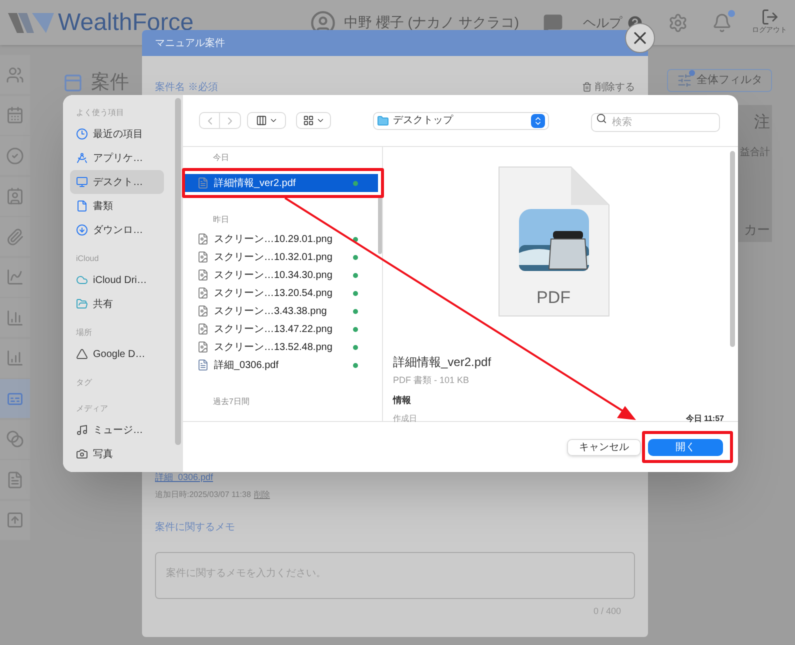 This screenshot has width=795, height=645. Describe the element at coordinates (431, 22) in the screenshot. I see `user-name: 中野 櫻子 (ナカノ サクラコ)` at that location.